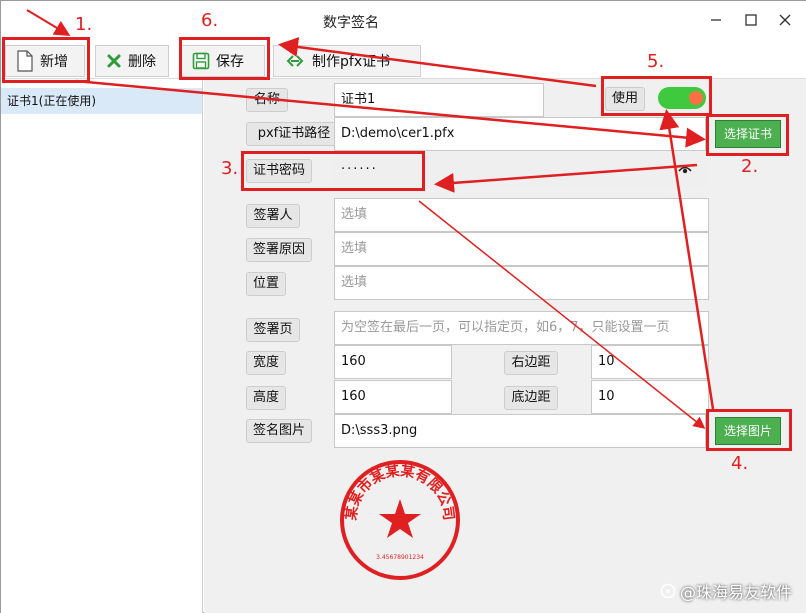 The height and width of the screenshot is (613, 806). What do you see at coordinates (749, 430) in the screenshot?
I see `annotation-box-choose-image` at bounding box center [749, 430].